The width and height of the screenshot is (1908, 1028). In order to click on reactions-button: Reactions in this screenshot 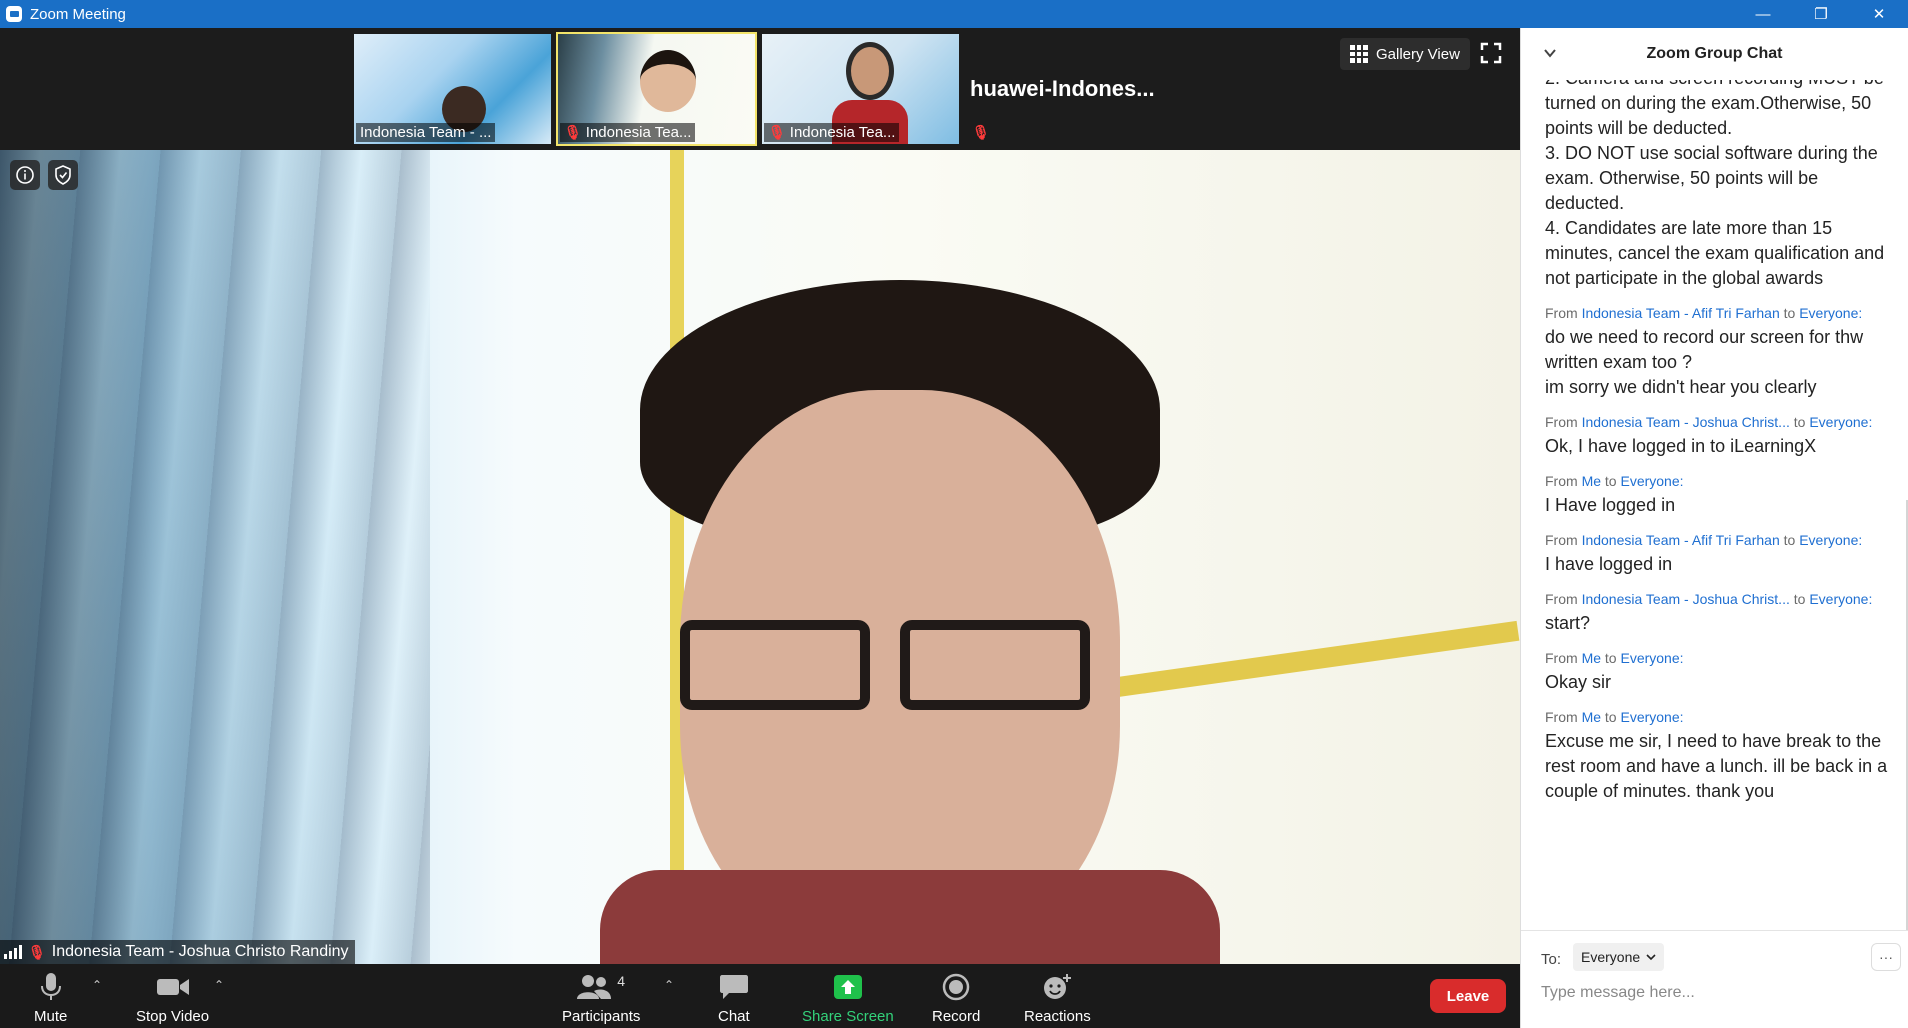, I will do `click(1057, 997)`.